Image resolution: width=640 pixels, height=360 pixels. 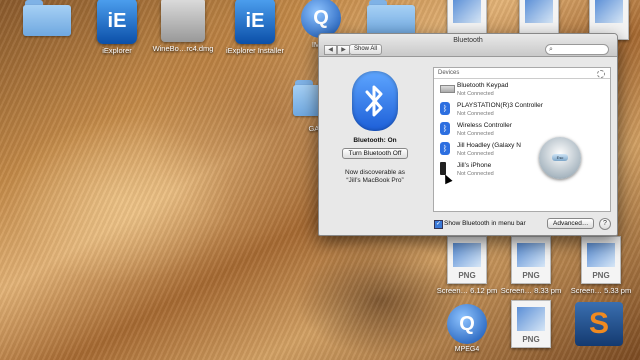 I want to click on disk-image-icon, so click(x=183, y=21).